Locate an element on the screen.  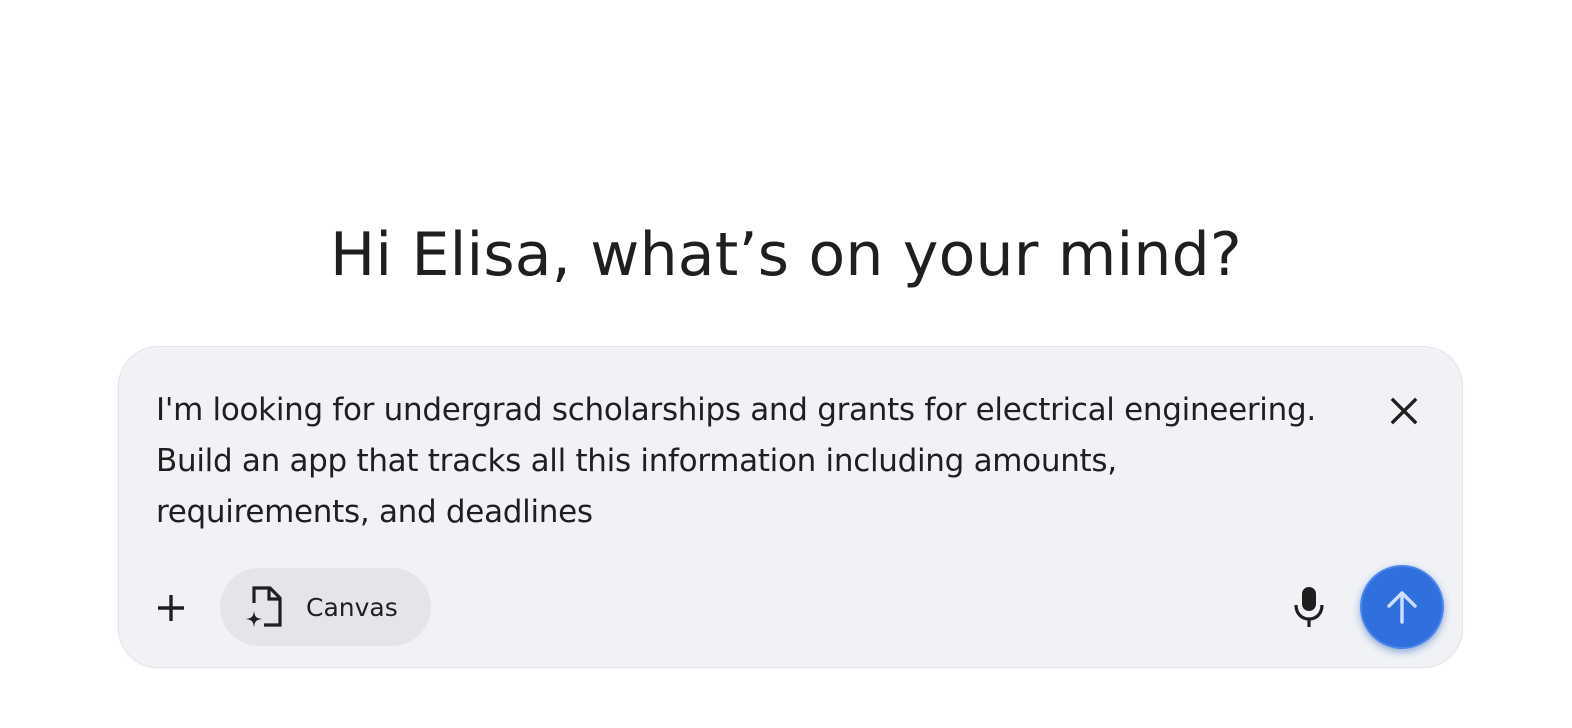
canvas-tool-chip: Canvas is located at coordinates (325, 607).